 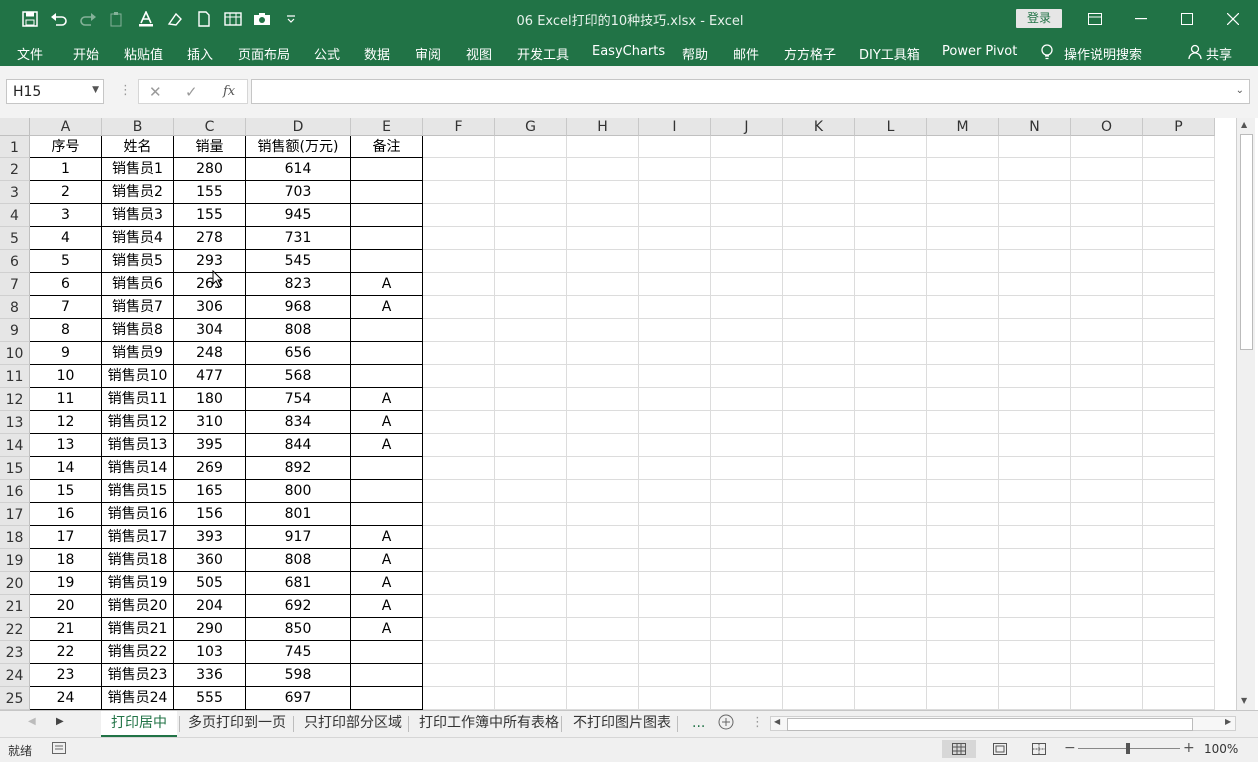 What do you see at coordinates (237, 723) in the screenshot?
I see `sheet-tab-fit-one-page: 多页打印到一页` at bounding box center [237, 723].